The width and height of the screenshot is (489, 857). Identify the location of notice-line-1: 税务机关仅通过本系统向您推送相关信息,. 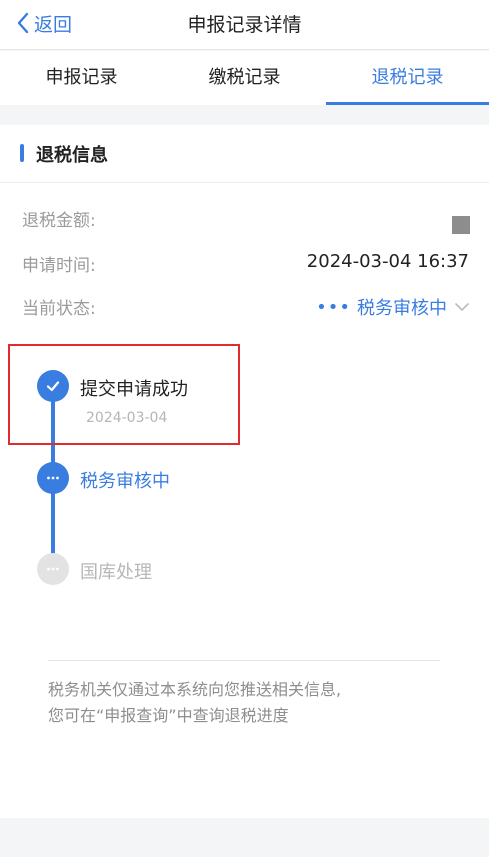
(195, 689).